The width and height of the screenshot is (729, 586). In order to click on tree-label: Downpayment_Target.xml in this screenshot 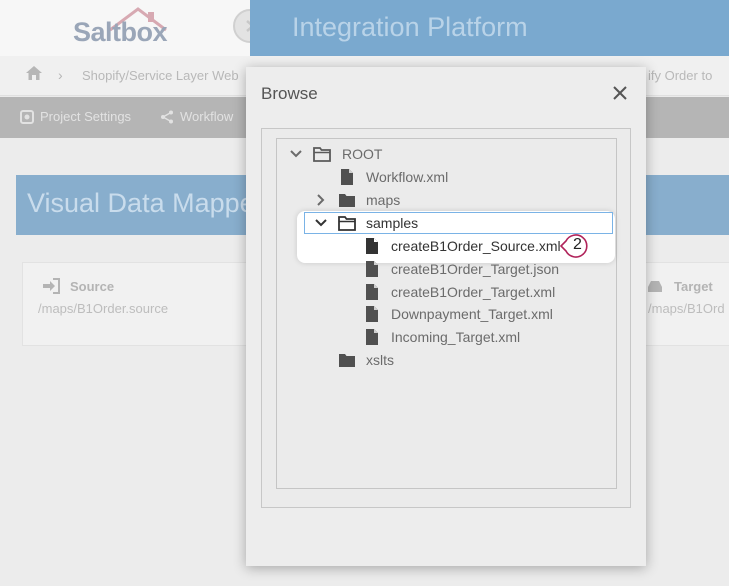, I will do `click(472, 314)`.